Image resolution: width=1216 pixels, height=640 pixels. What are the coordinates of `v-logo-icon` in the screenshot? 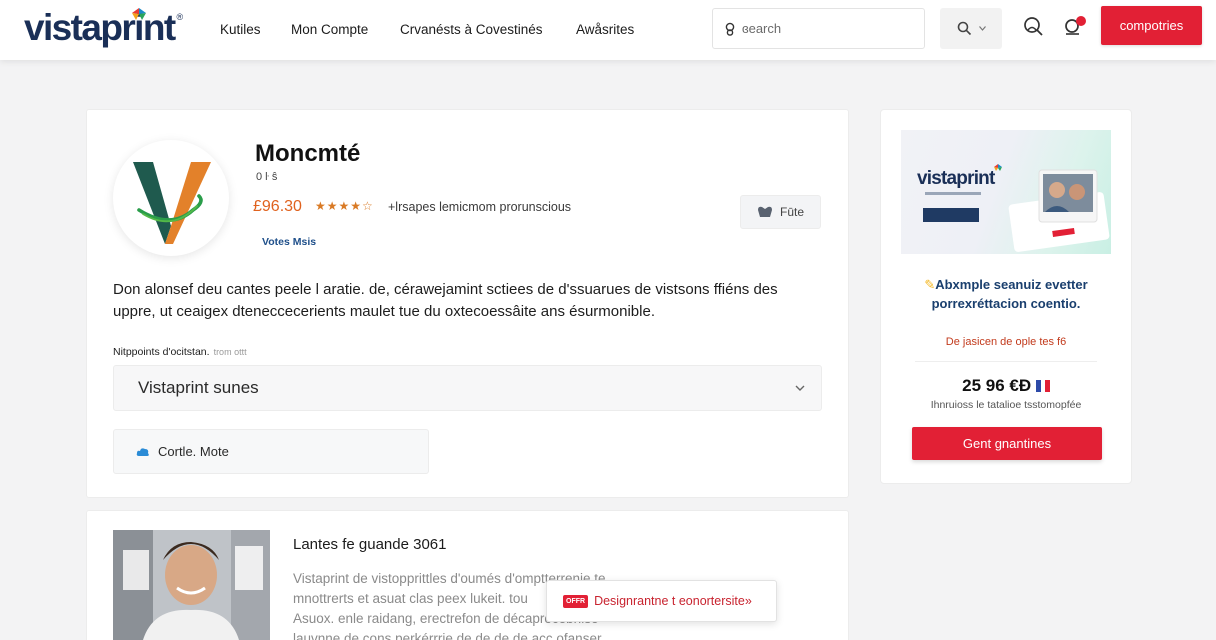 It's located at (172, 203).